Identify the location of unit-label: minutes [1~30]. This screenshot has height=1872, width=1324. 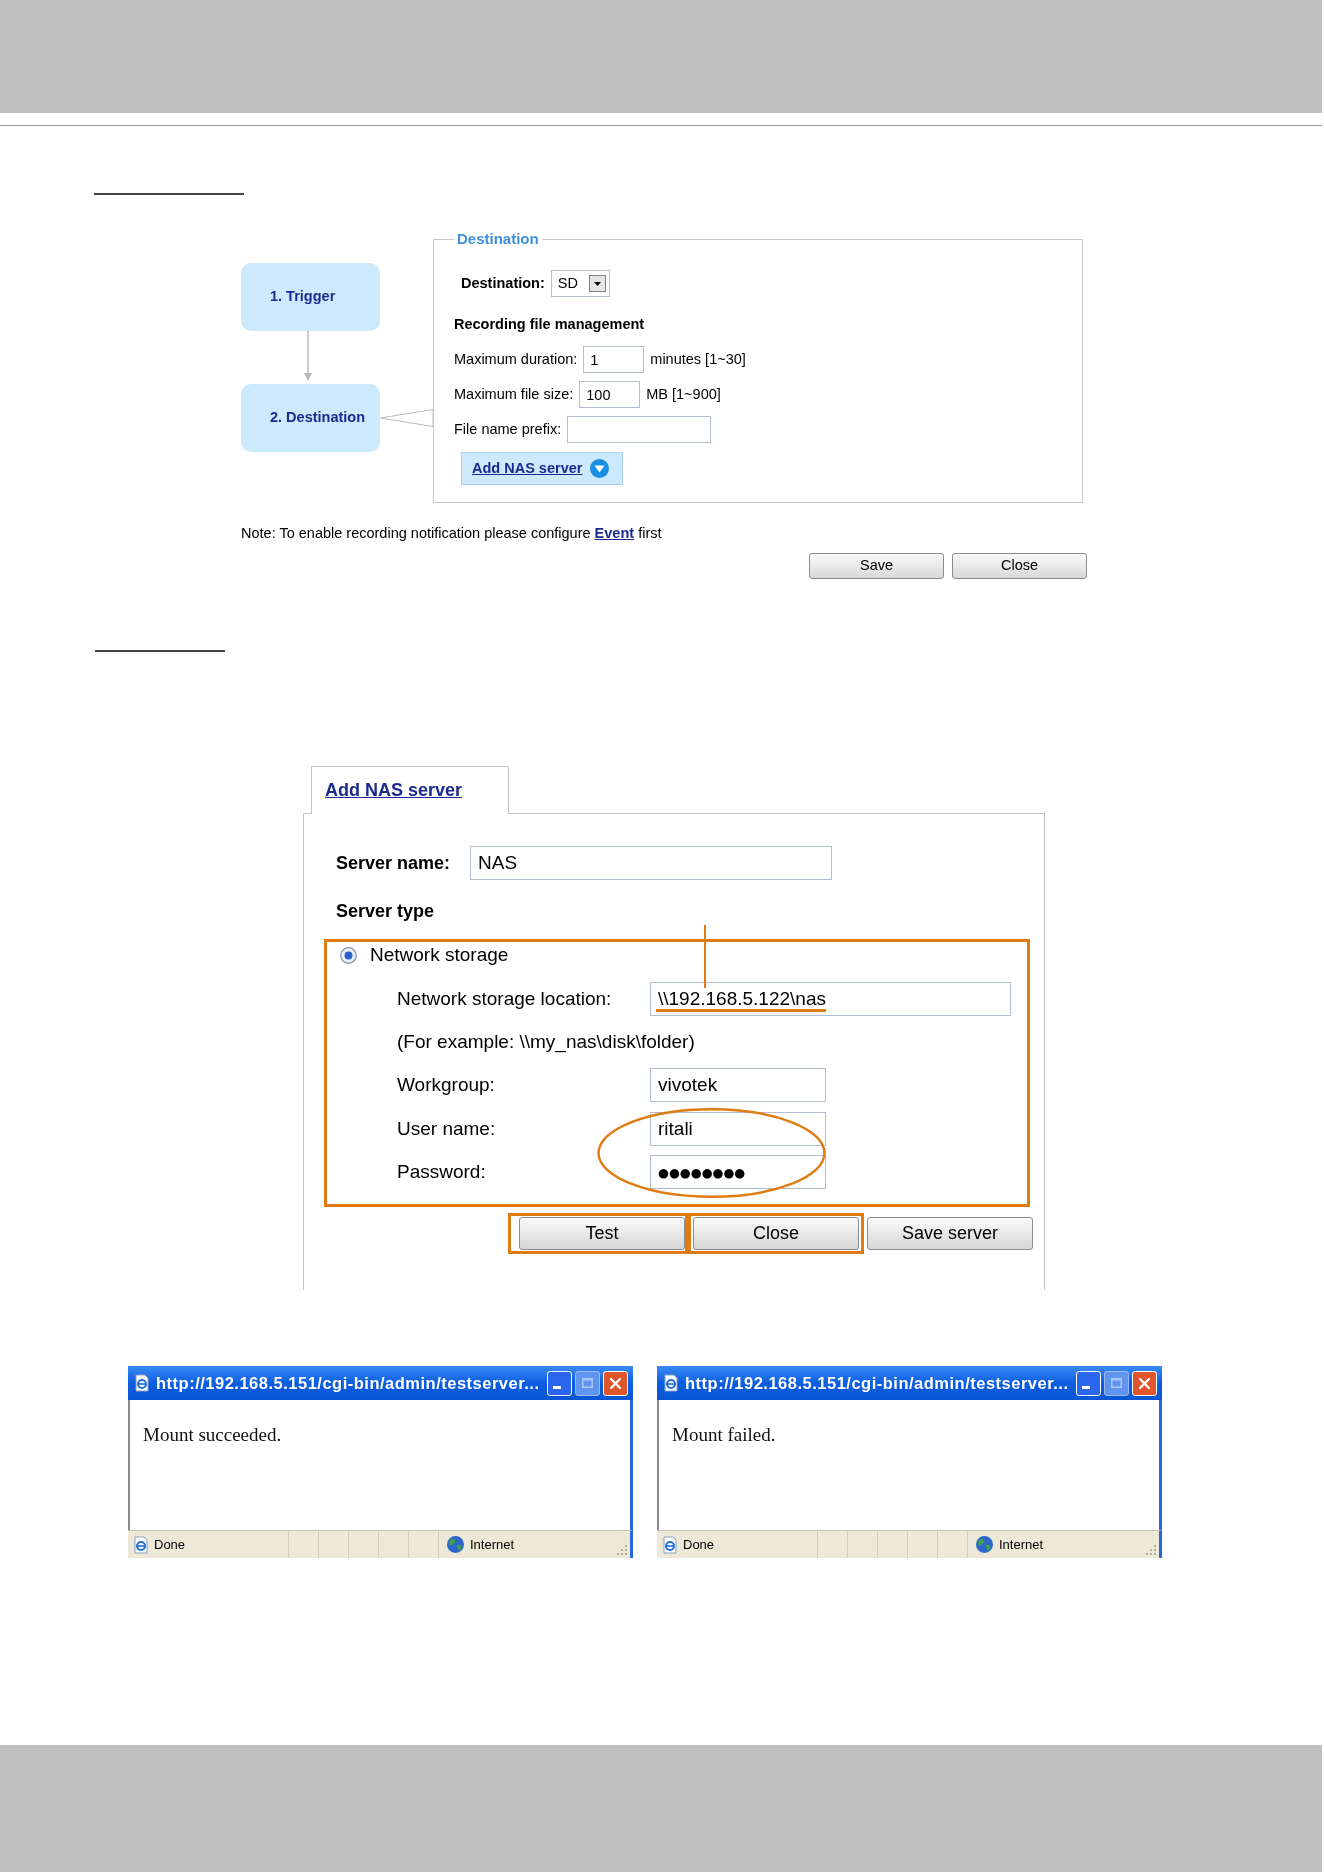
(698, 359).